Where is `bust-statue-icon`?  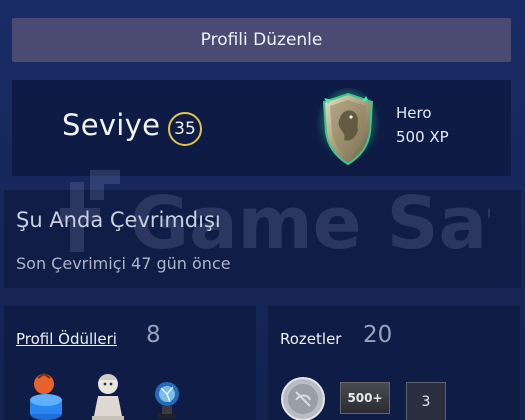
bust-statue-icon is located at coordinates (108, 395).